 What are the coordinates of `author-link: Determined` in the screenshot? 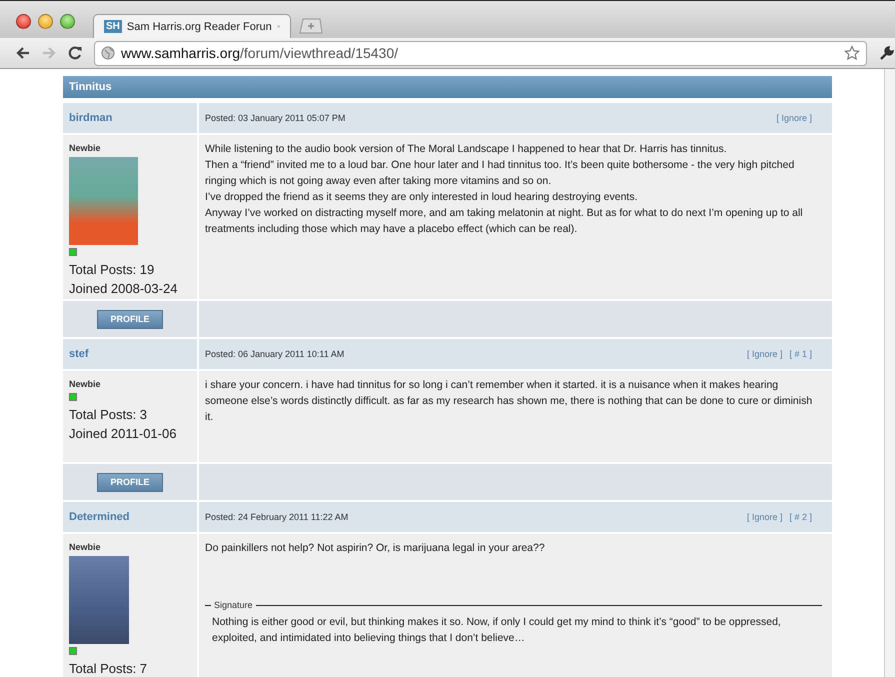 It's located at (99, 517).